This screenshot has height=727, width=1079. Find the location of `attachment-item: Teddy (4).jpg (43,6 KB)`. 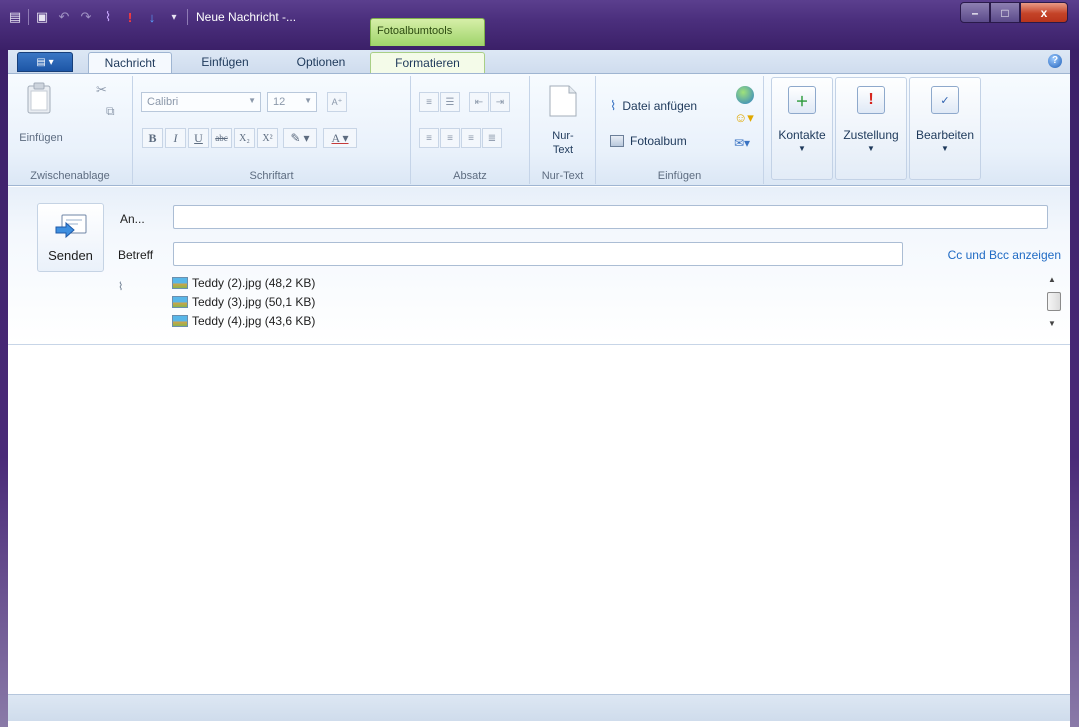

attachment-item: Teddy (4).jpg (43,6 KB) is located at coordinates (243, 320).